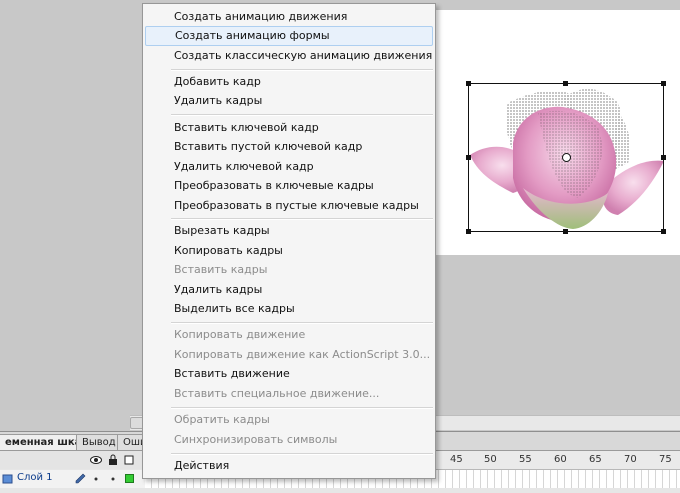 This screenshot has width=680, height=493. Describe the element at coordinates (72, 460) in the screenshot. I see `layer-header` at that location.